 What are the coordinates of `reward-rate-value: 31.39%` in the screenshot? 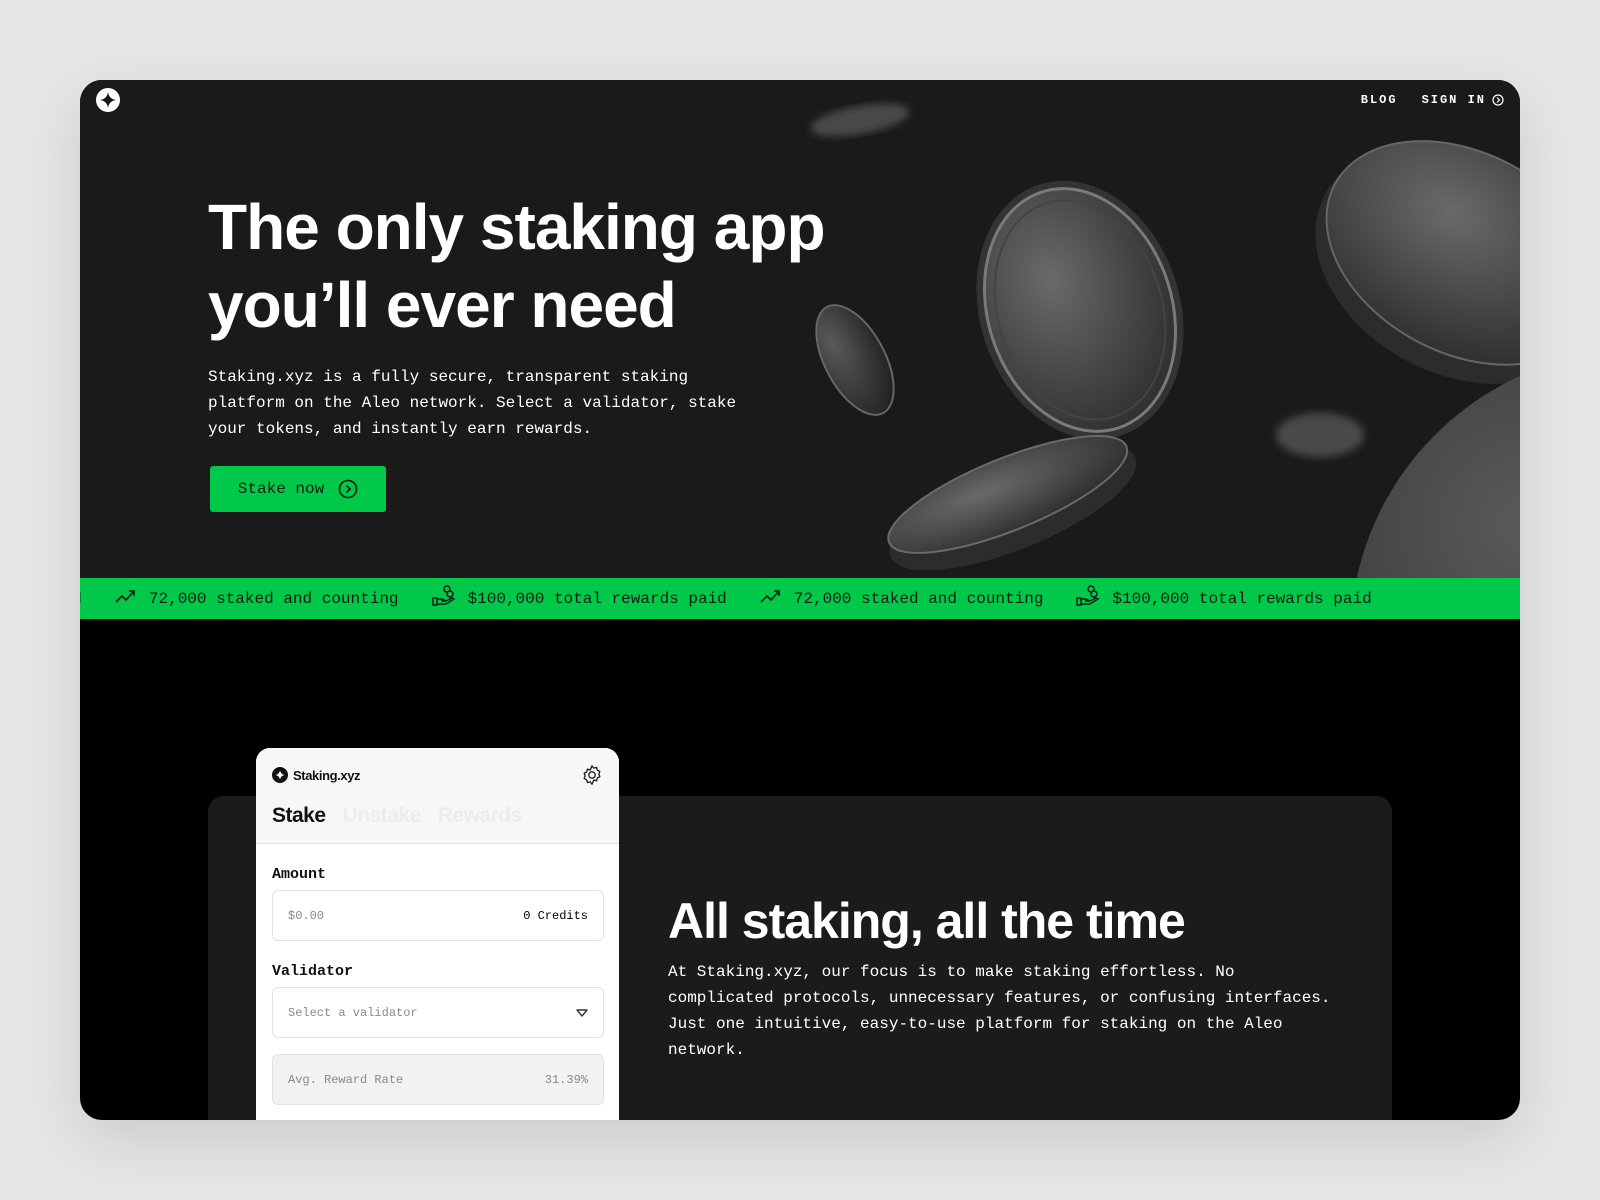 It's located at (566, 1079).